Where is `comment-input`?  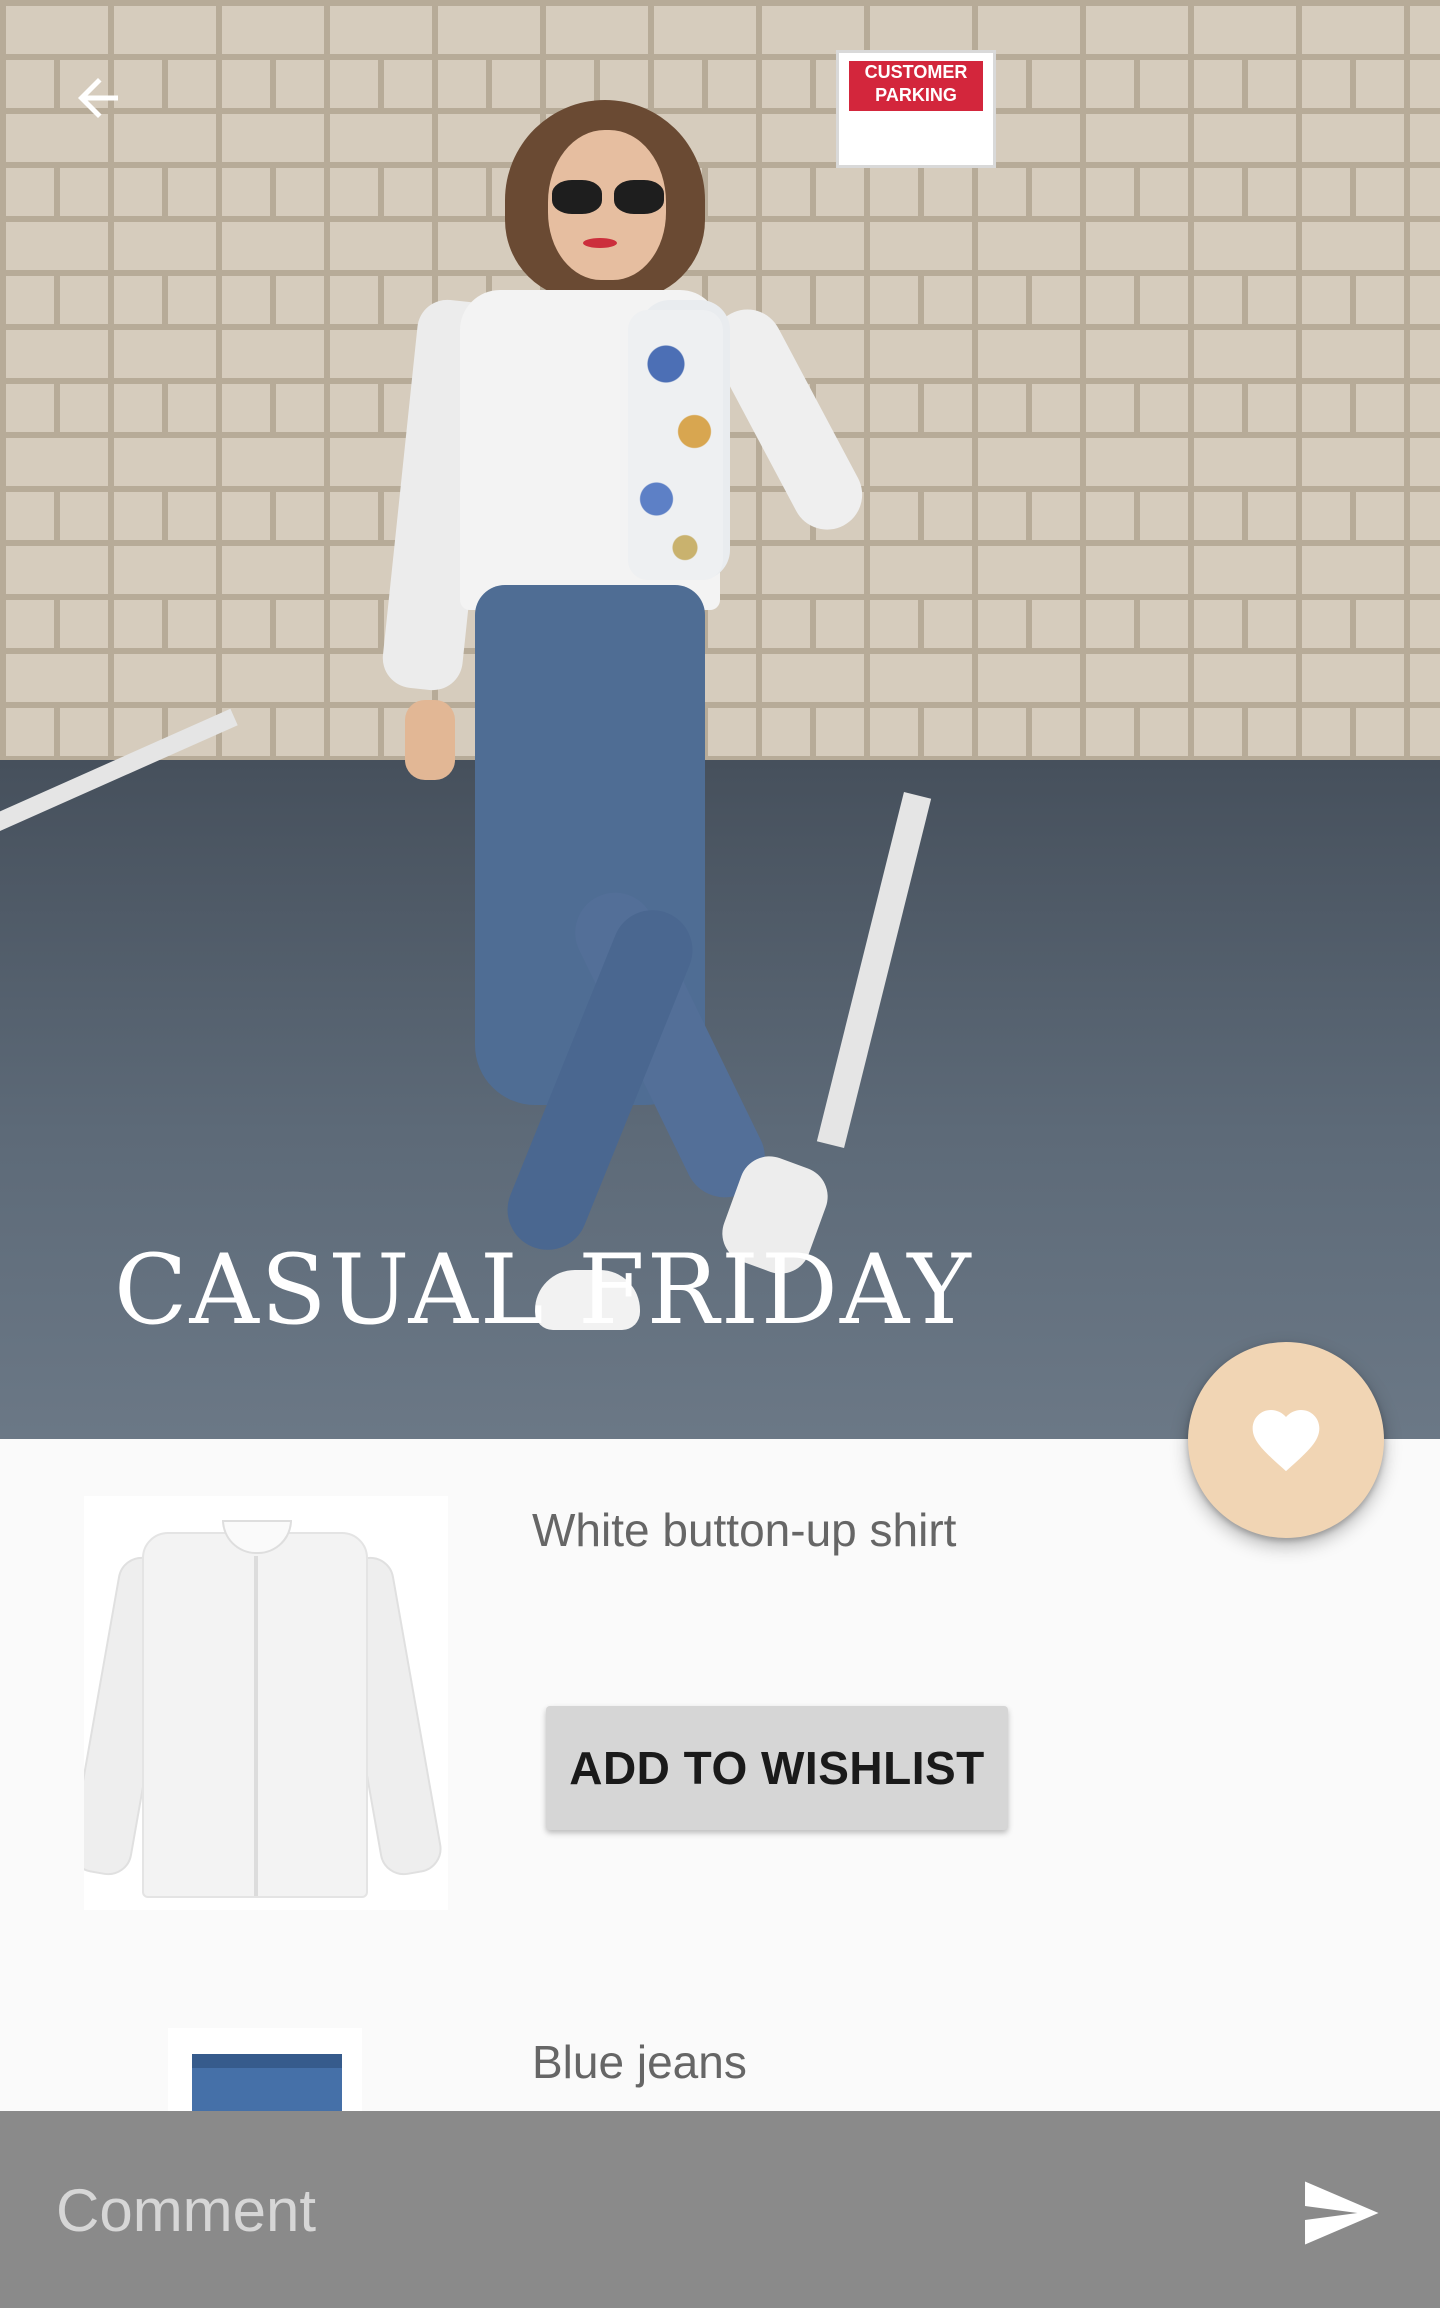
comment-input is located at coordinates (646, 2210).